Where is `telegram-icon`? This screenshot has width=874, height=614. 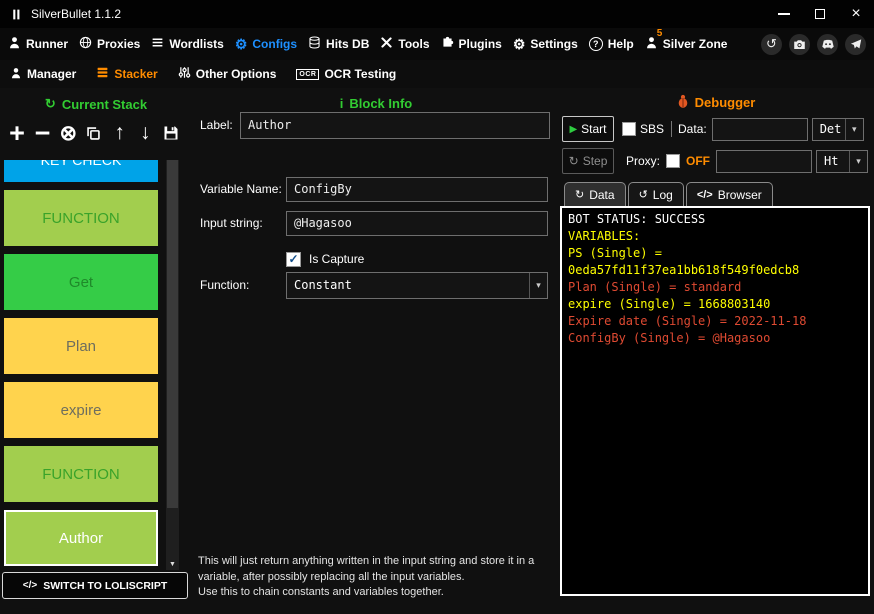
telegram-icon is located at coordinates (855, 44).